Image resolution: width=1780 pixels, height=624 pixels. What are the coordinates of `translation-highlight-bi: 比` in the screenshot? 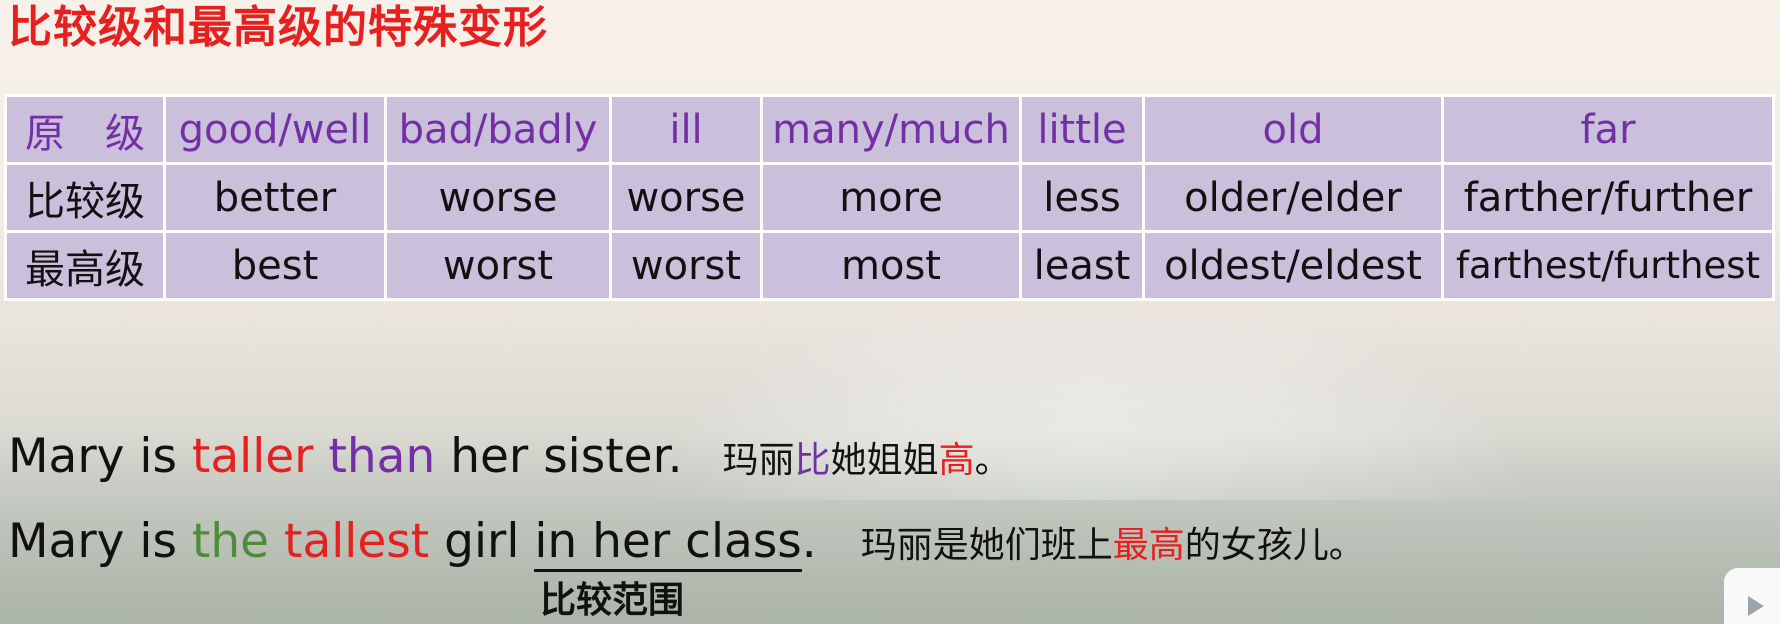 It's located at (812, 460).